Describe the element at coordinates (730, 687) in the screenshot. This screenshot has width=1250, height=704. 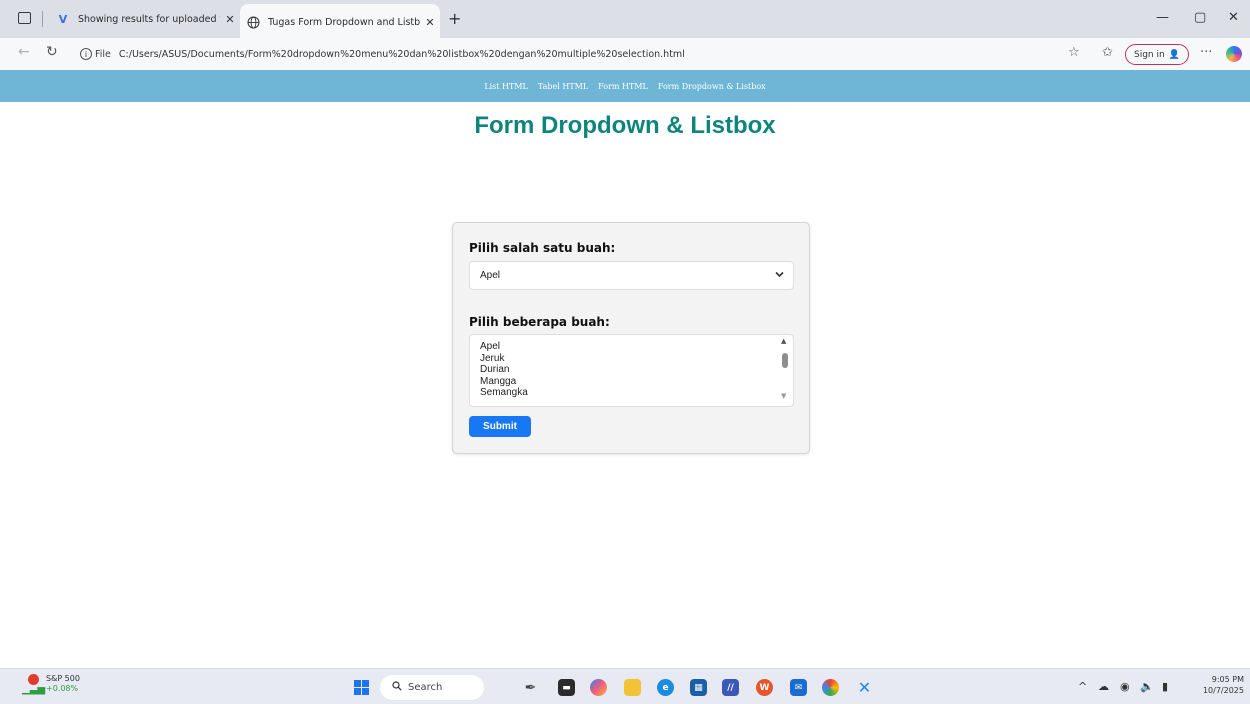
I see `app-icon: //` at that location.